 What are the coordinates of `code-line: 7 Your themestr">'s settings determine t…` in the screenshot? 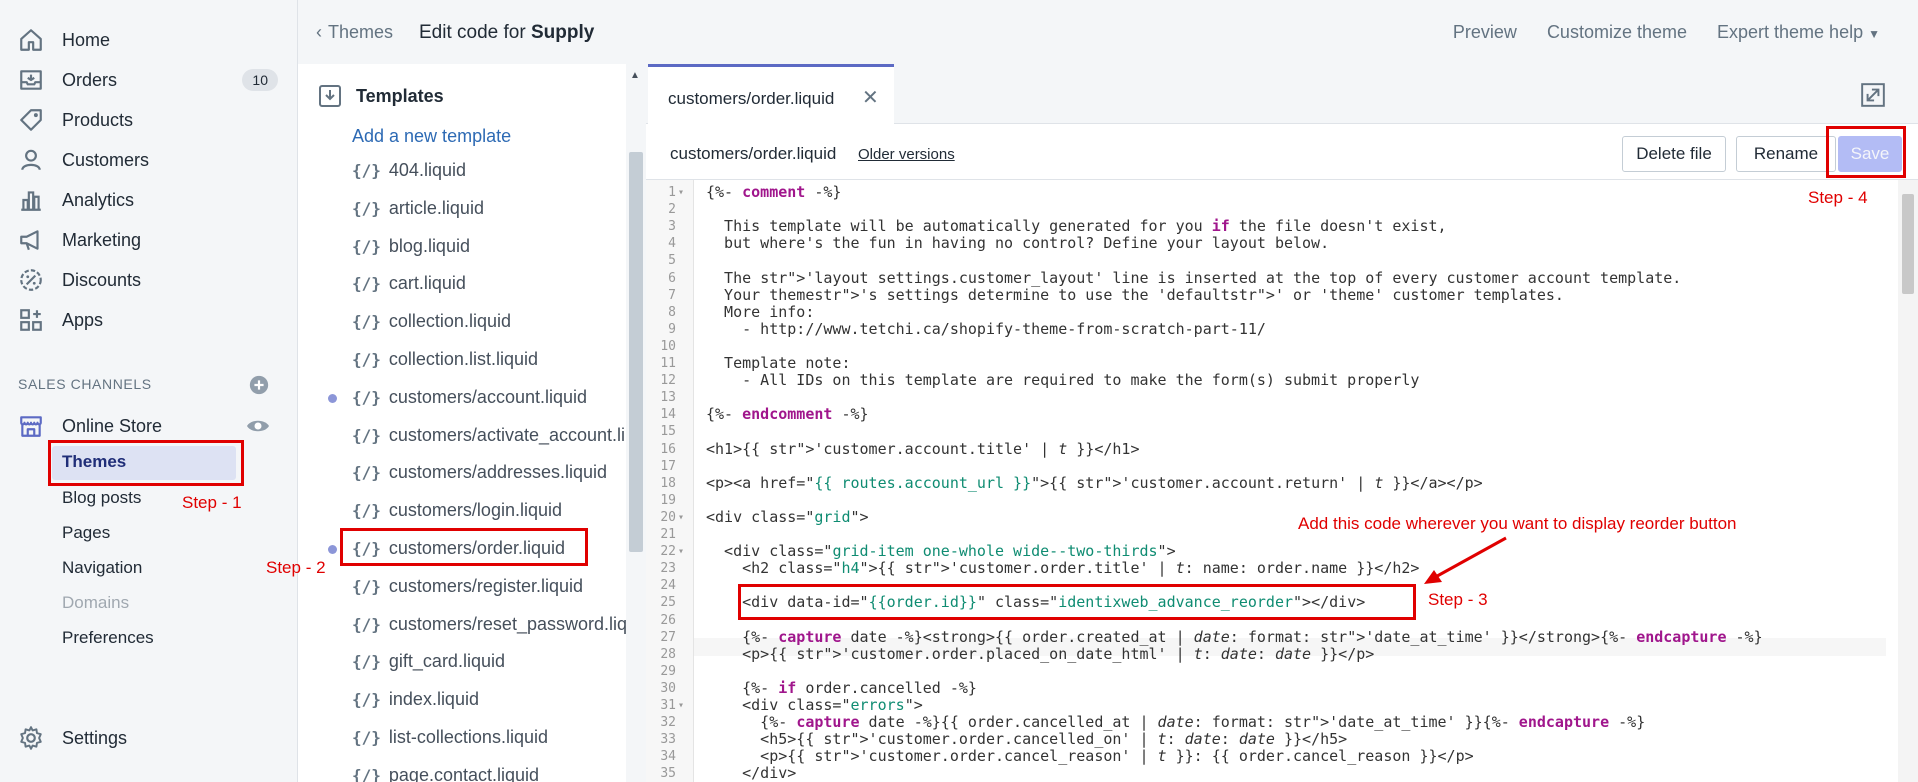 It's located at (1266, 294).